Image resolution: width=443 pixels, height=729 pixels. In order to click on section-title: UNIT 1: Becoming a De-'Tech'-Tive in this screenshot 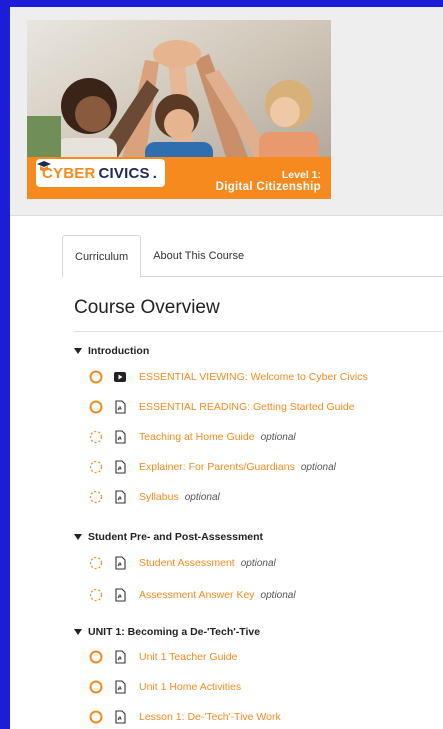, I will do `click(174, 632)`.